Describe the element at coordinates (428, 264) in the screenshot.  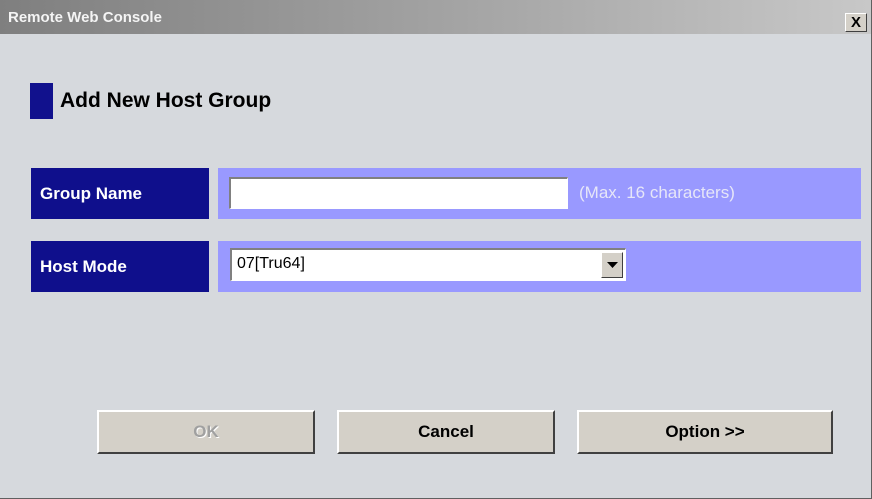
I see `host-mode-select: 07[Tru64]` at that location.